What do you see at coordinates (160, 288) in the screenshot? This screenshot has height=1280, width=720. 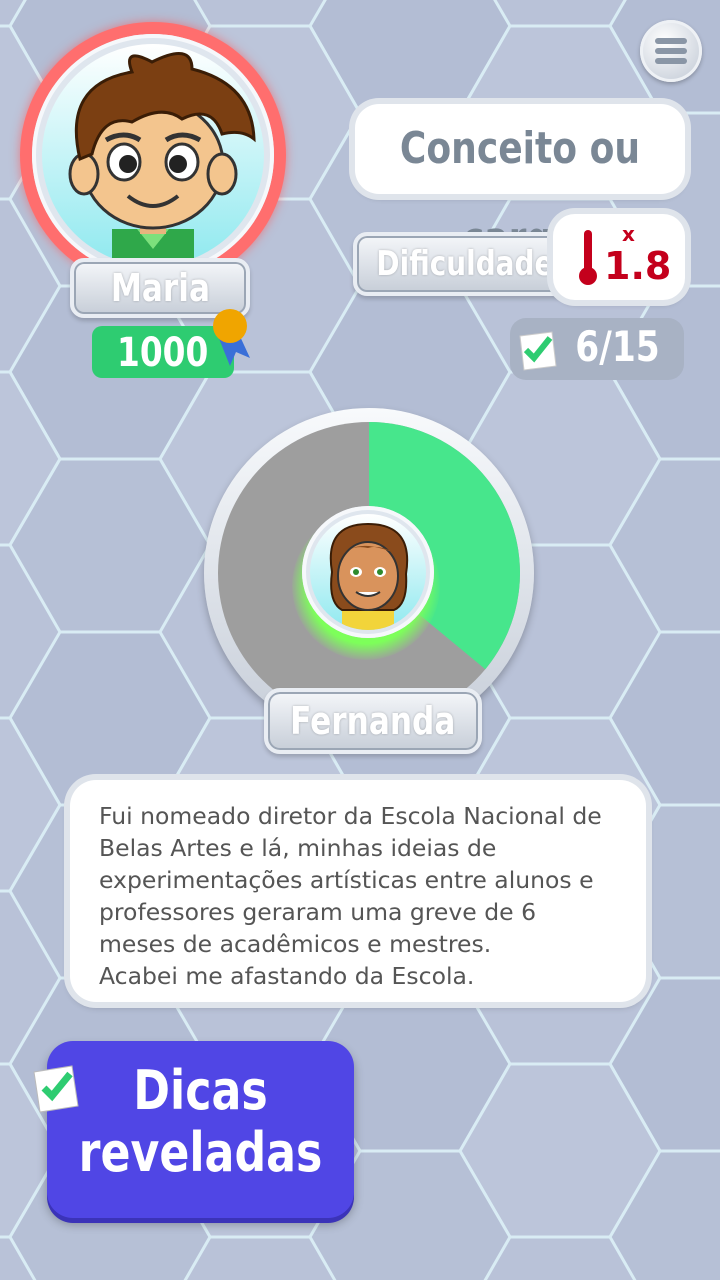 I see `player-name-text: Maria` at bounding box center [160, 288].